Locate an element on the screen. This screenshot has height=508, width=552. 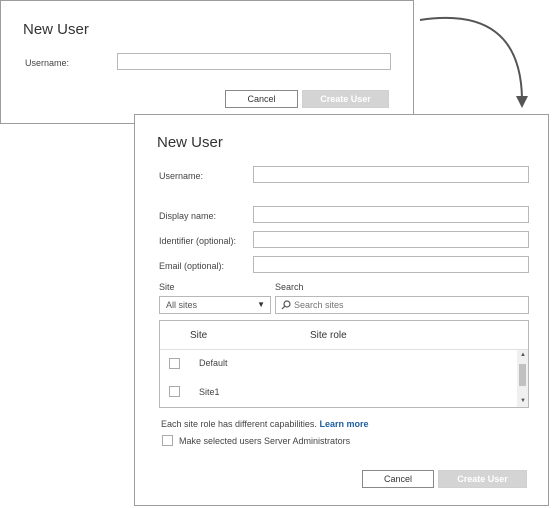
transition-arrow-path is located at coordinates (471, 57).